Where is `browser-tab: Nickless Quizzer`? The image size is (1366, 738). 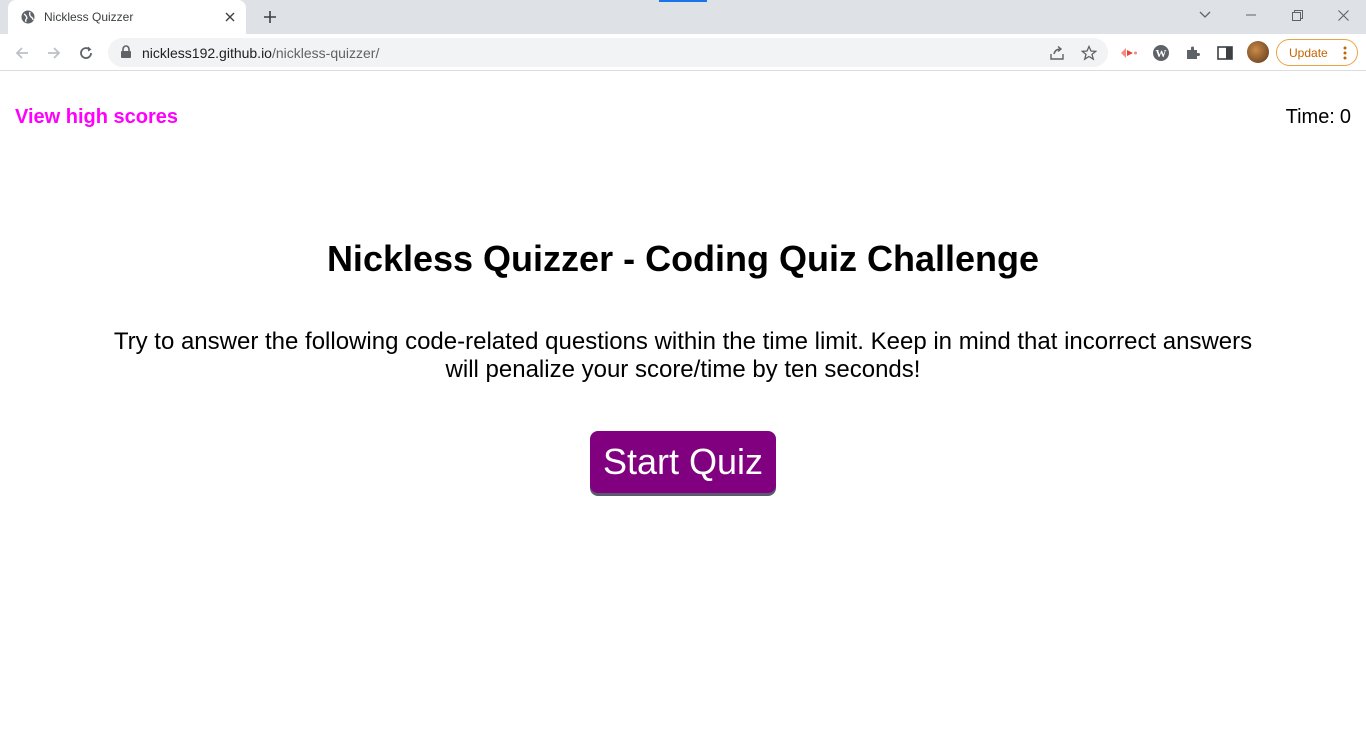 browser-tab: Nickless Quizzer is located at coordinates (127, 17).